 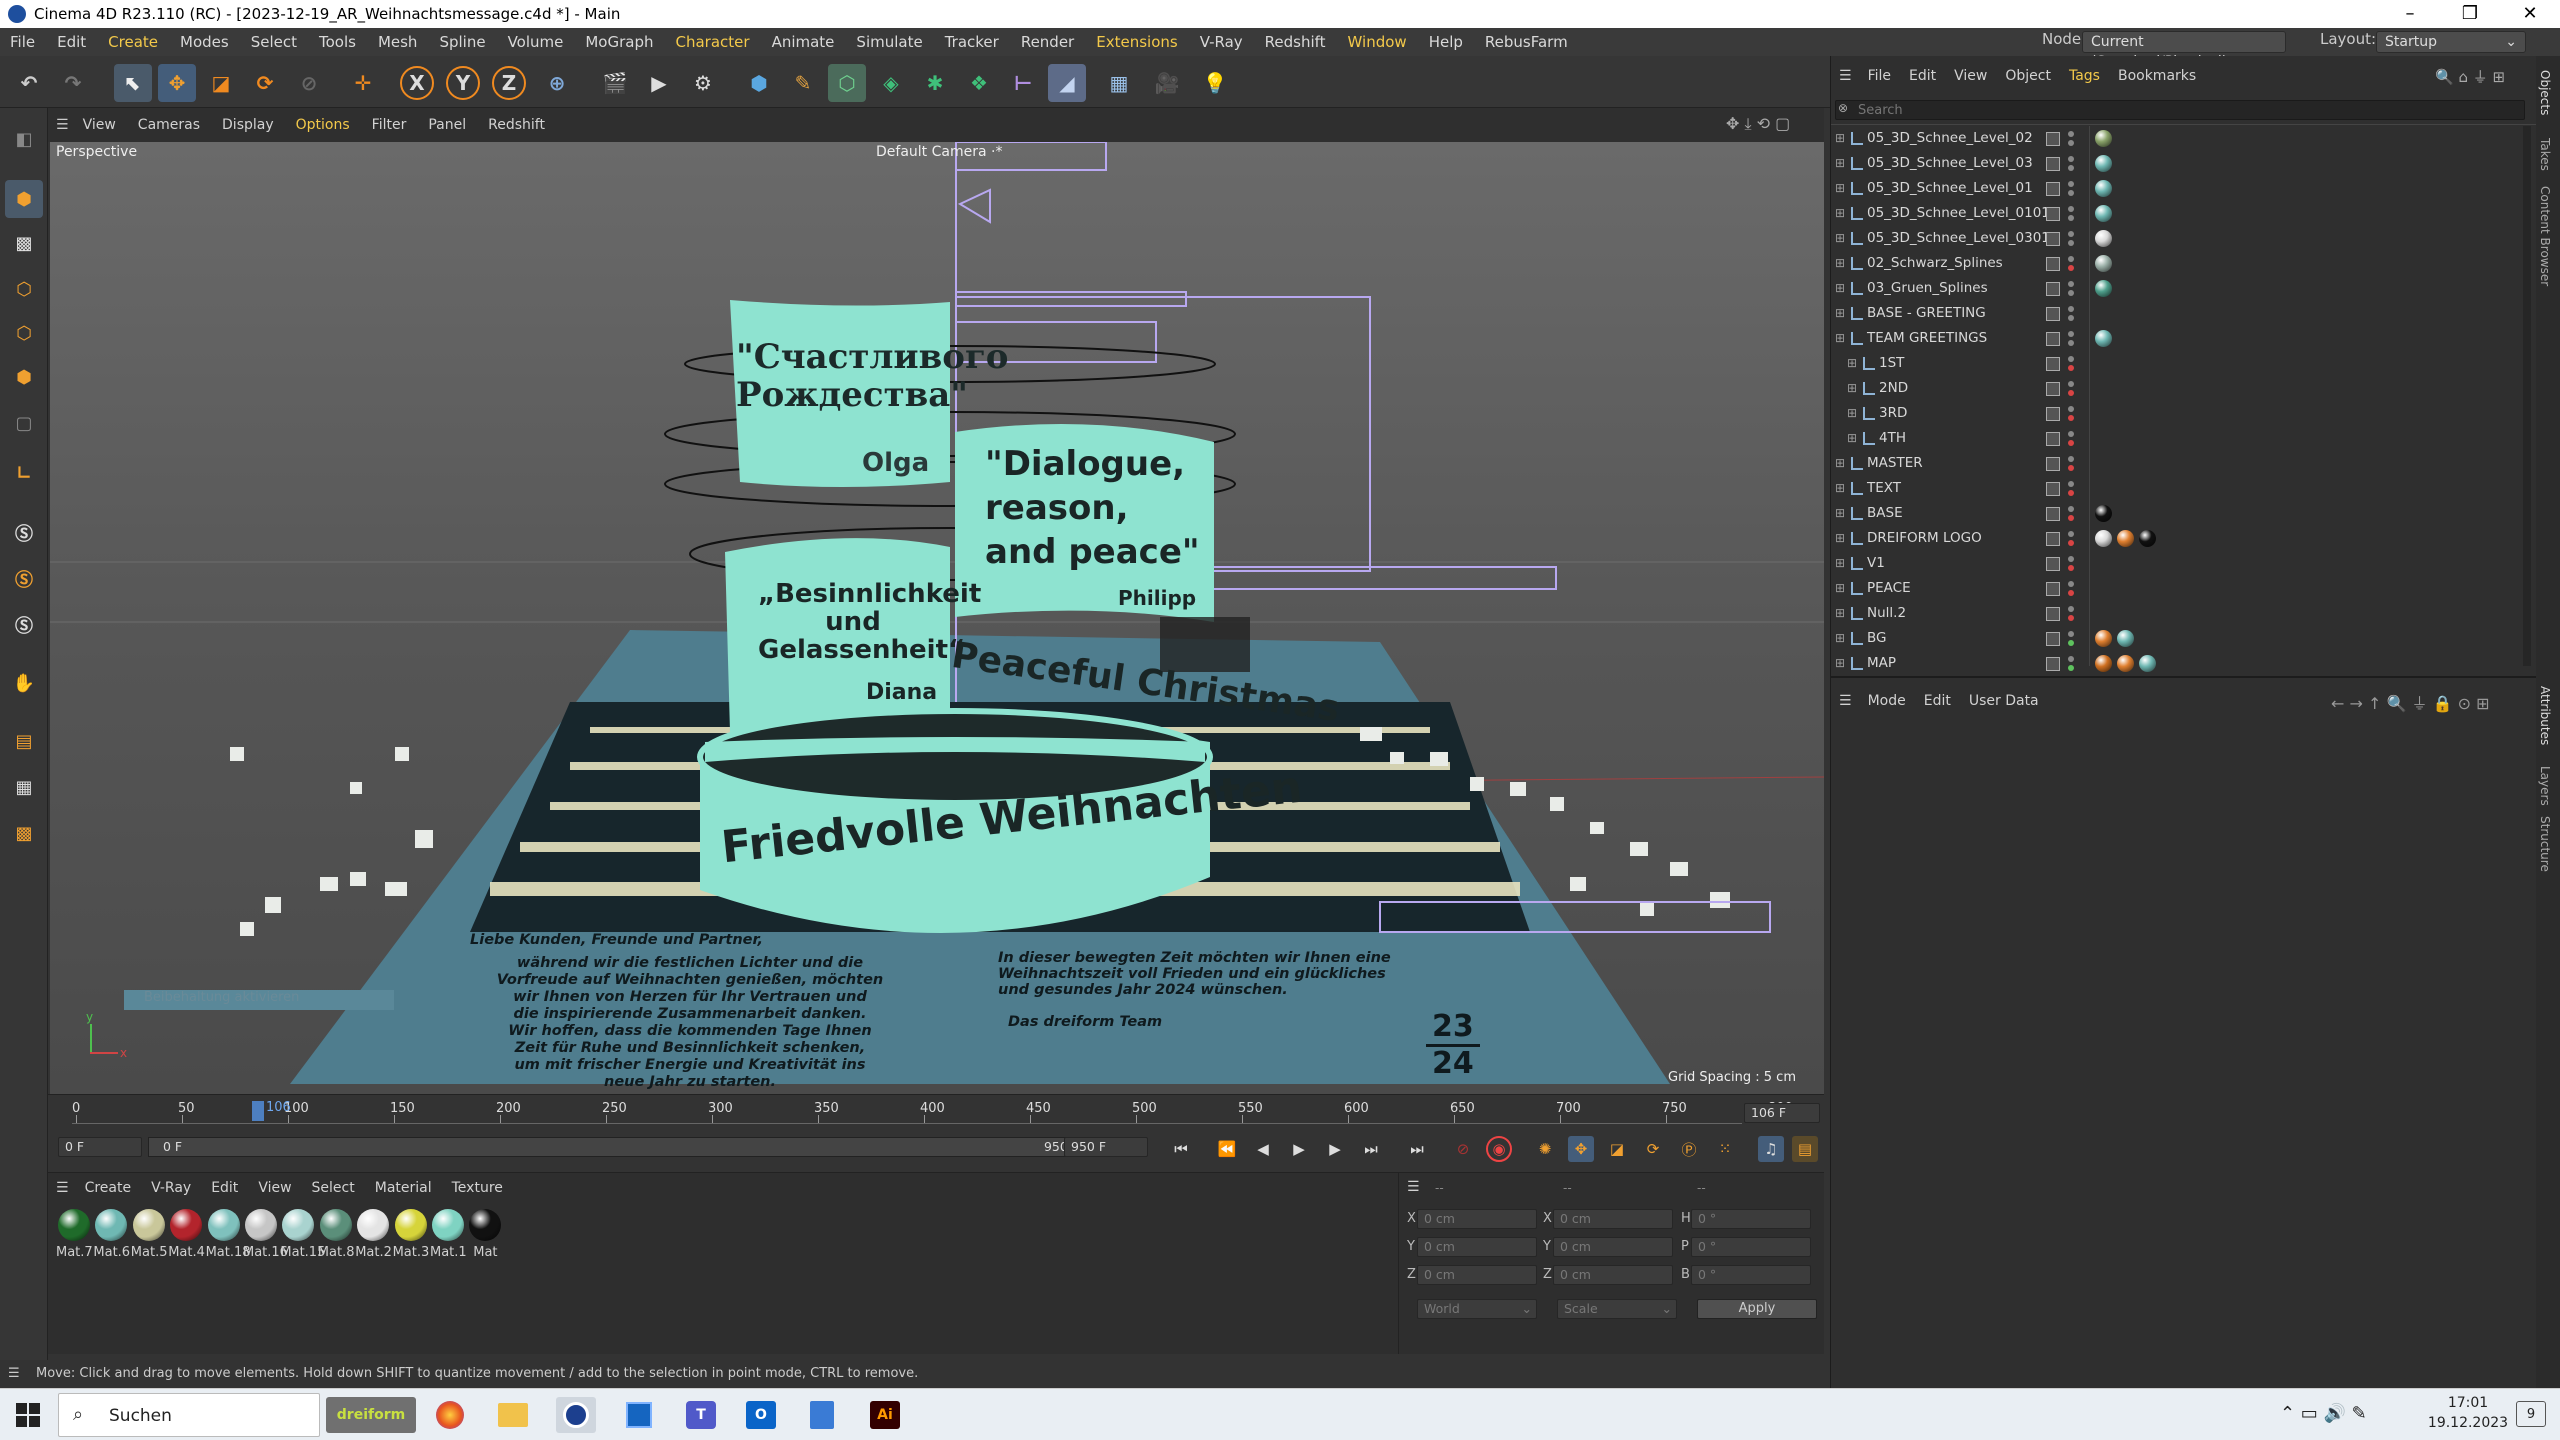 I want to click on object-row: ⊞ 02_Schwarz_Splines, so click(x=2184, y=263).